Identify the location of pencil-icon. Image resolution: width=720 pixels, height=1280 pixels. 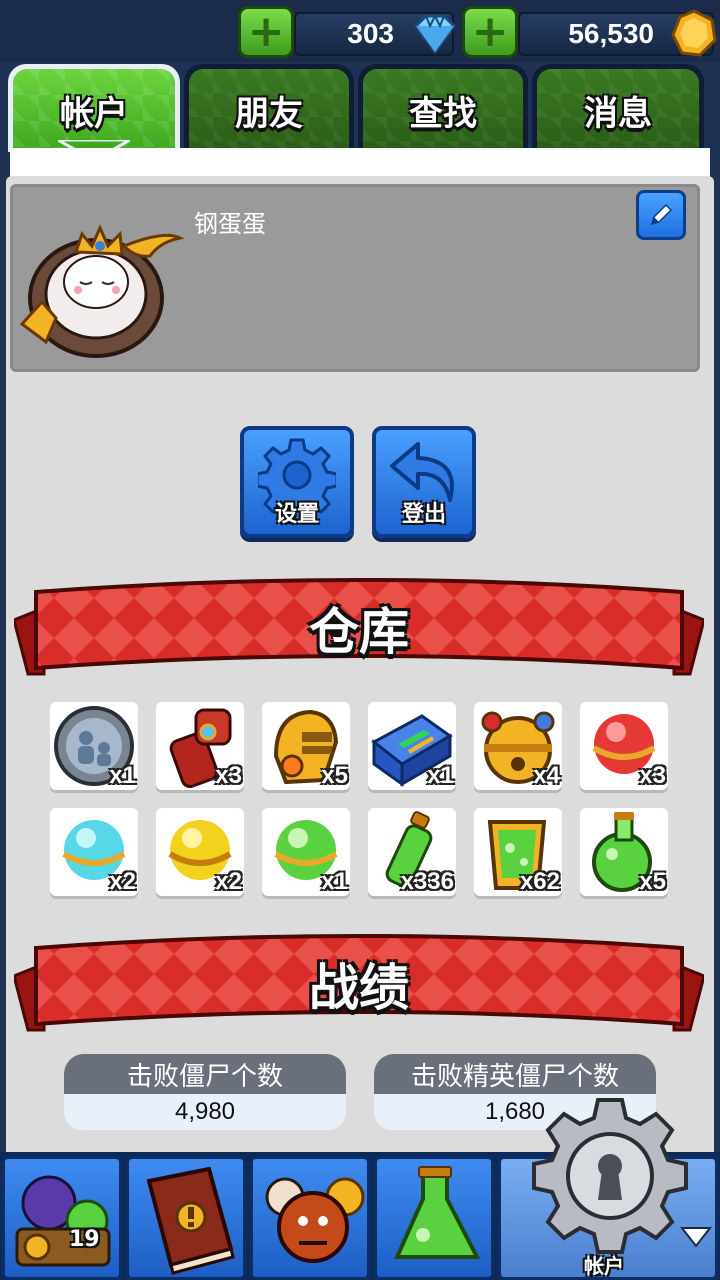
(661, 214).